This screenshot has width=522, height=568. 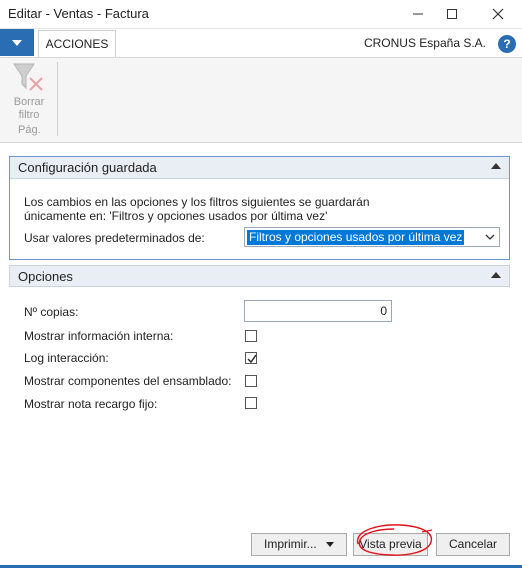 What do you see at coordinates (66, 358) in the screenshot?
I see `log-interaction-label: Log interacción:` at bounding box center [66, 358].